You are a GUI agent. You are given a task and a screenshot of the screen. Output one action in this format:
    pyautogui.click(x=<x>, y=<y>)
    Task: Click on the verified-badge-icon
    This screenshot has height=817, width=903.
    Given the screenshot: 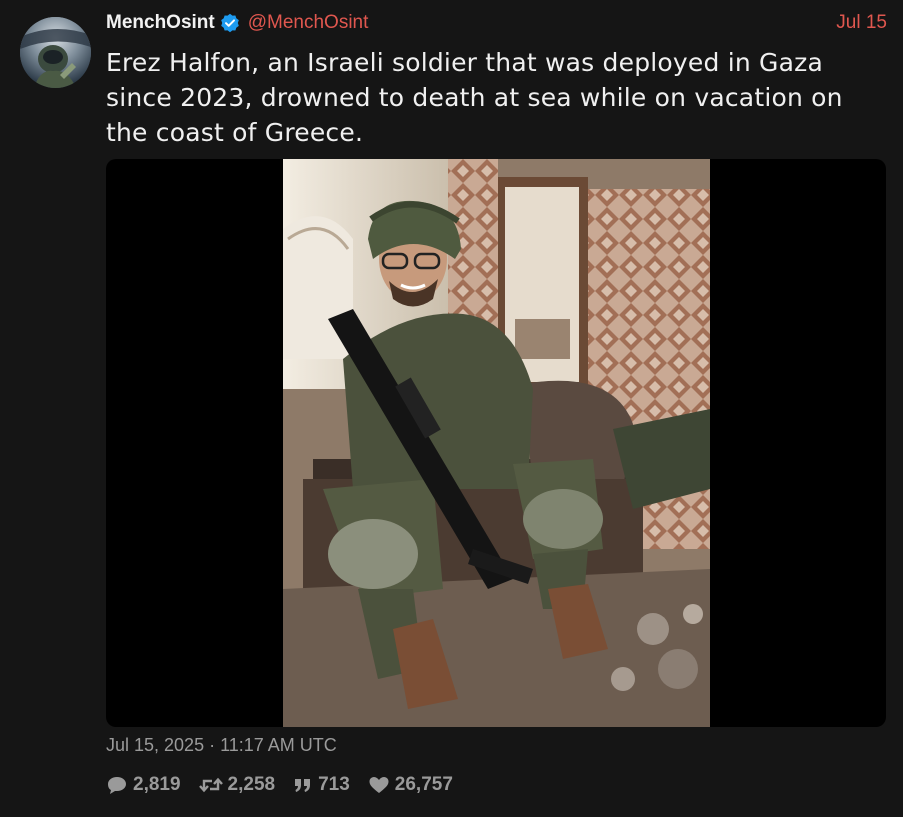 What is the action you would take?
    pyautogui.click(x=230, y=23)
    